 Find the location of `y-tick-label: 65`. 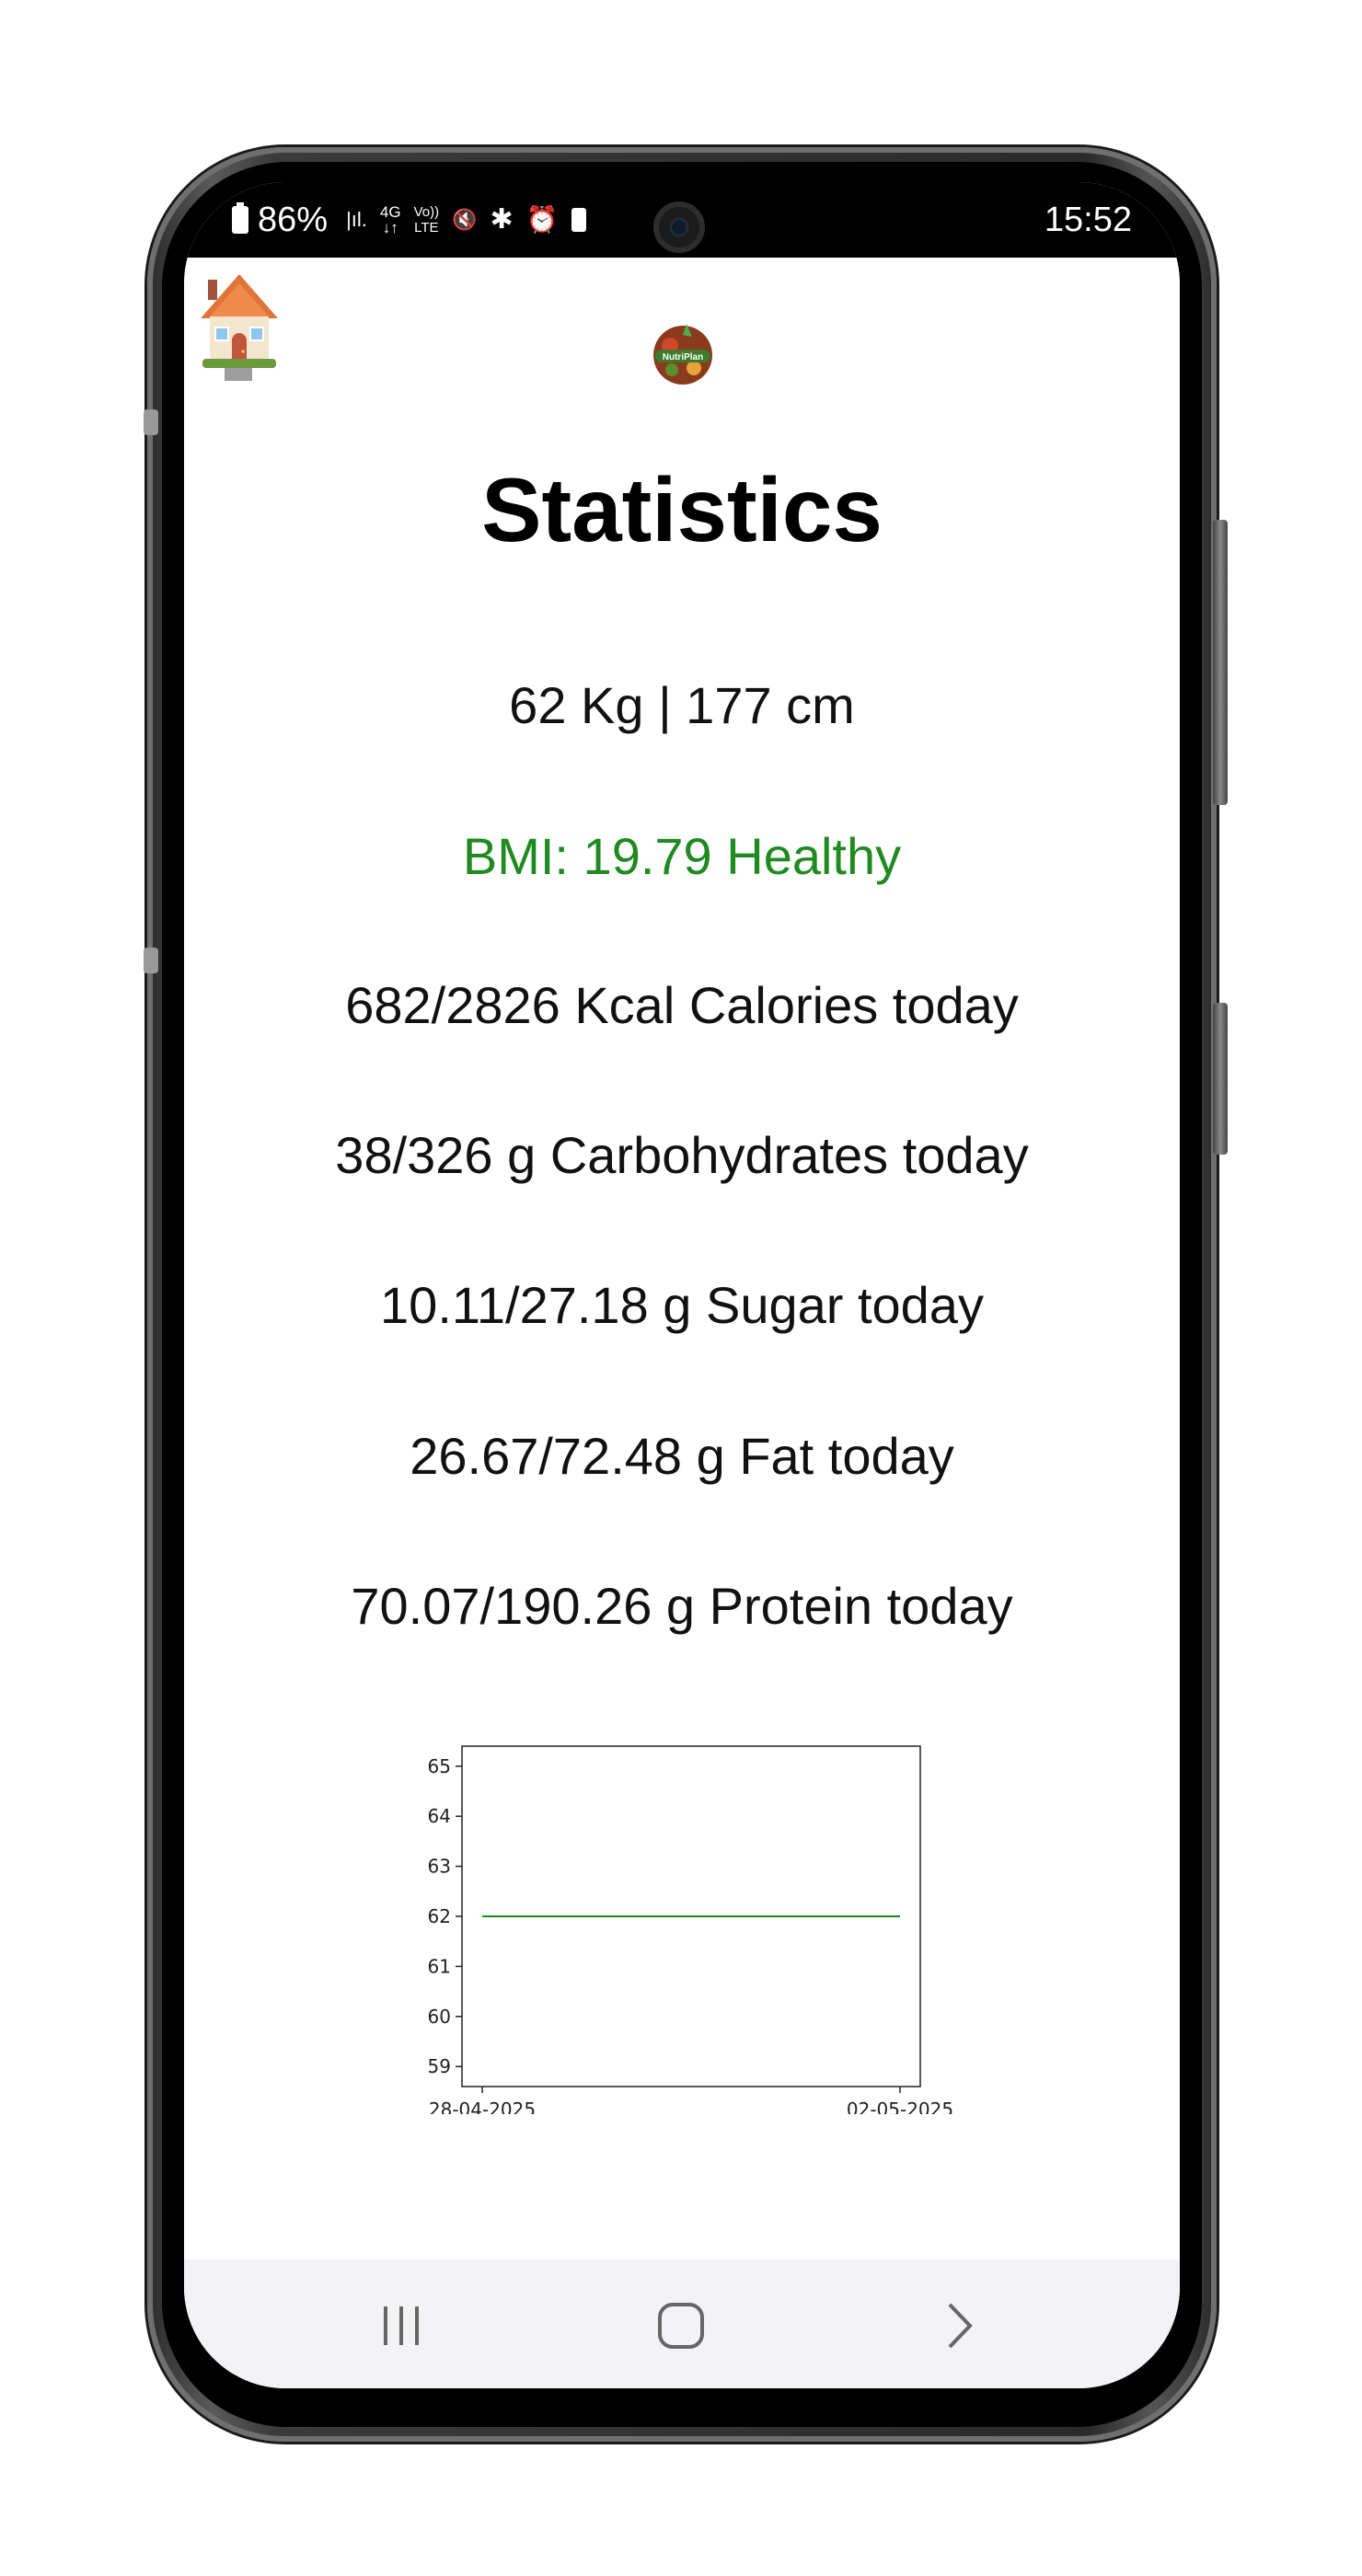

y-tick-label: 65 is located at coordinates (440, 1766).